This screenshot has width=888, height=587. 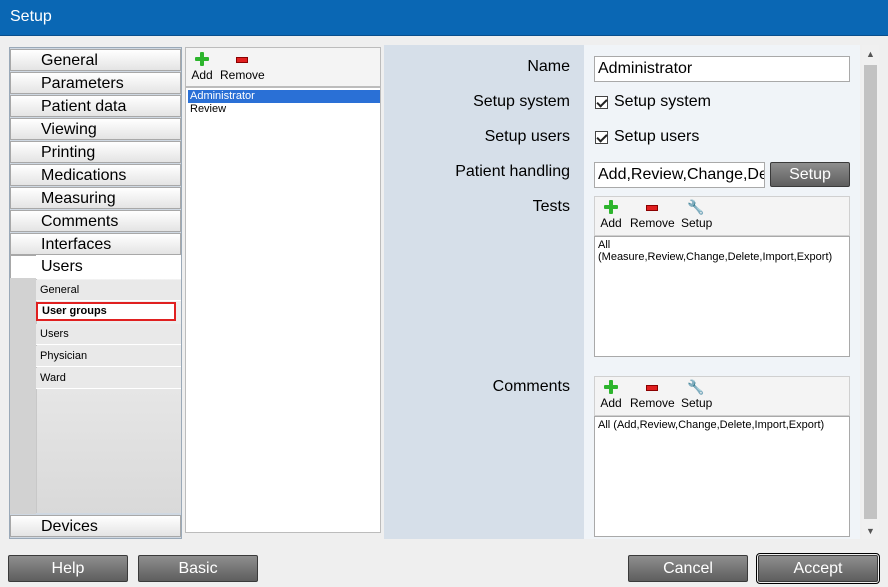 What do you see at coordinates (95, 129) in the screenshot?
I see `nav-item-viewing: Viewing` at bounding box center [95, 129].